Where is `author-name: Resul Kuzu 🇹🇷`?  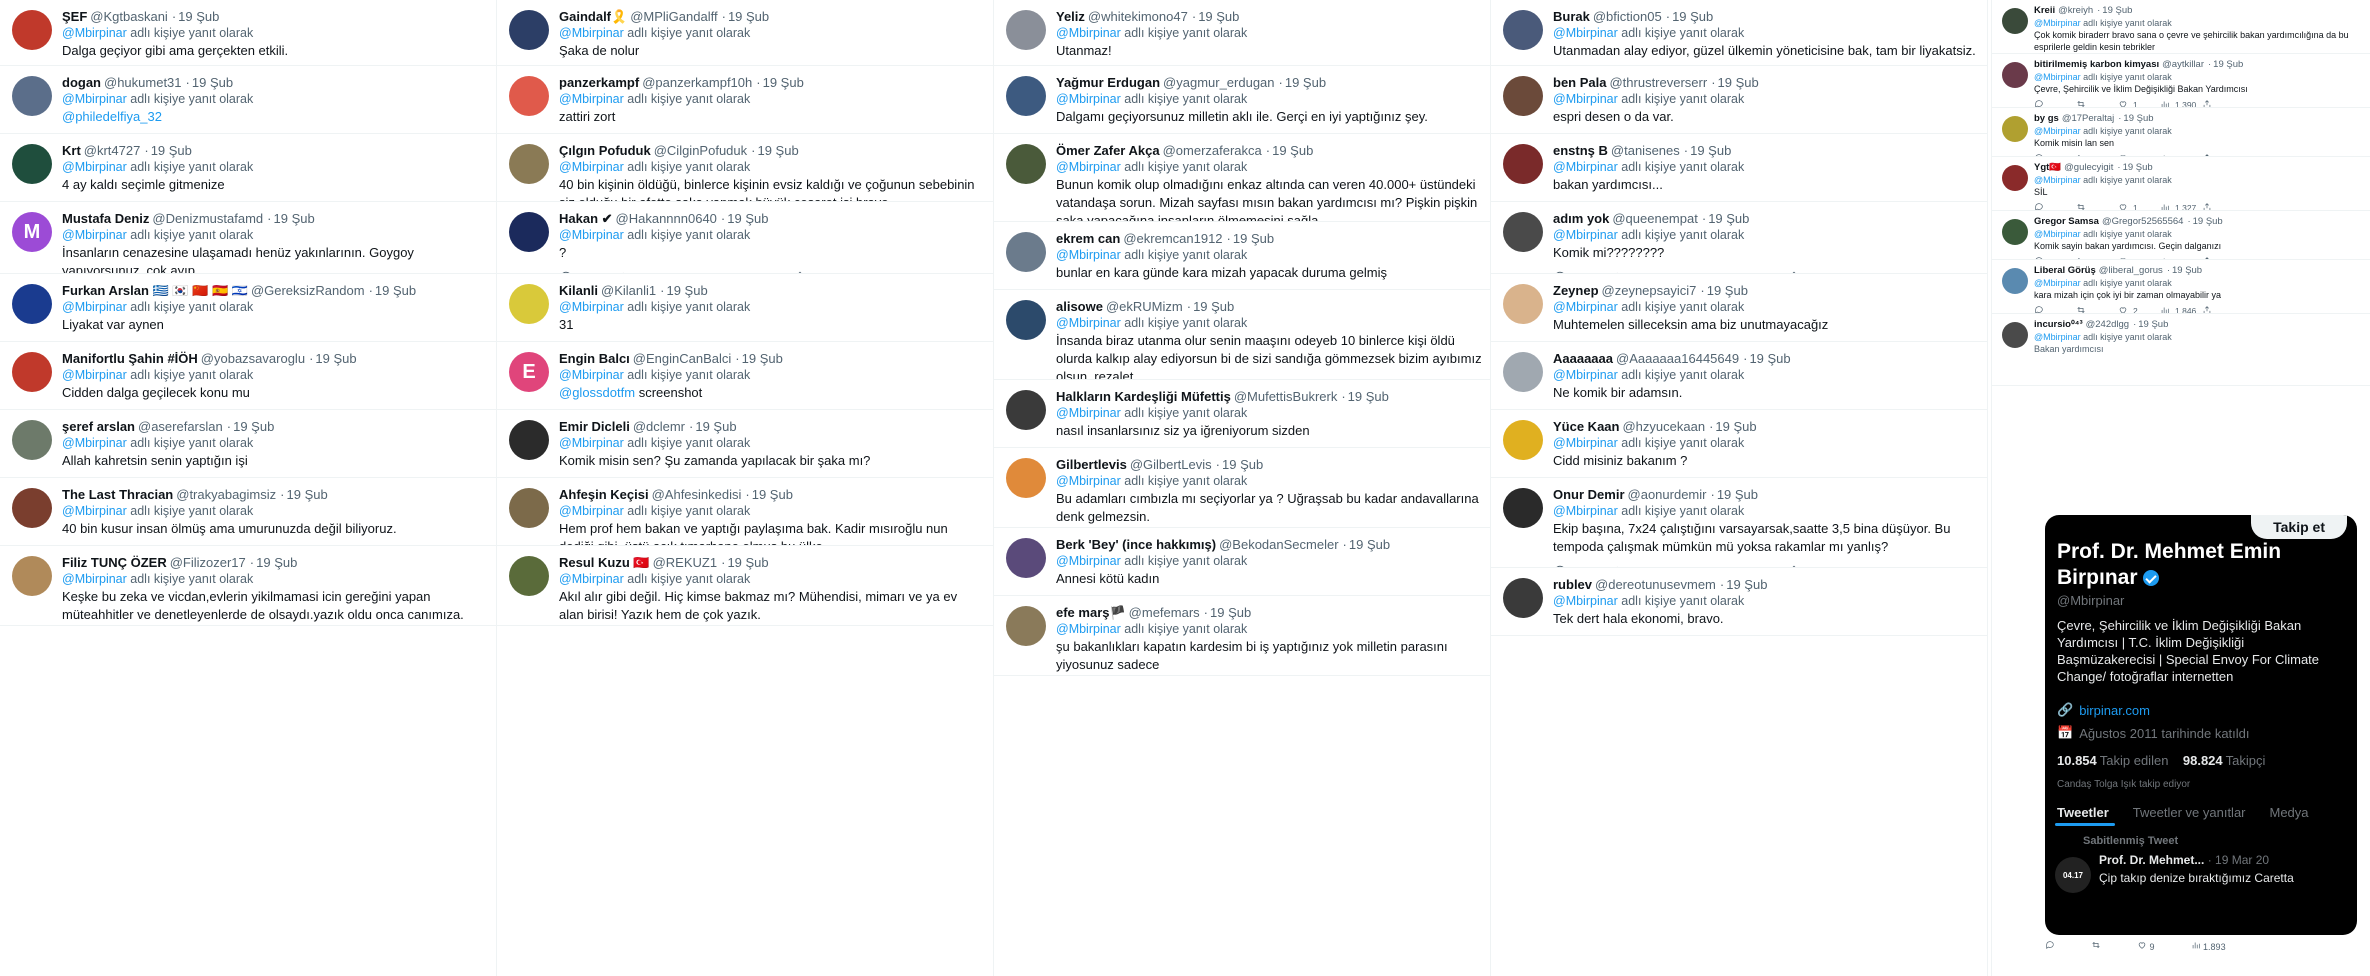 author-name: Resul Kuzu 🇹🇷 is located at coordinates (604, 562).